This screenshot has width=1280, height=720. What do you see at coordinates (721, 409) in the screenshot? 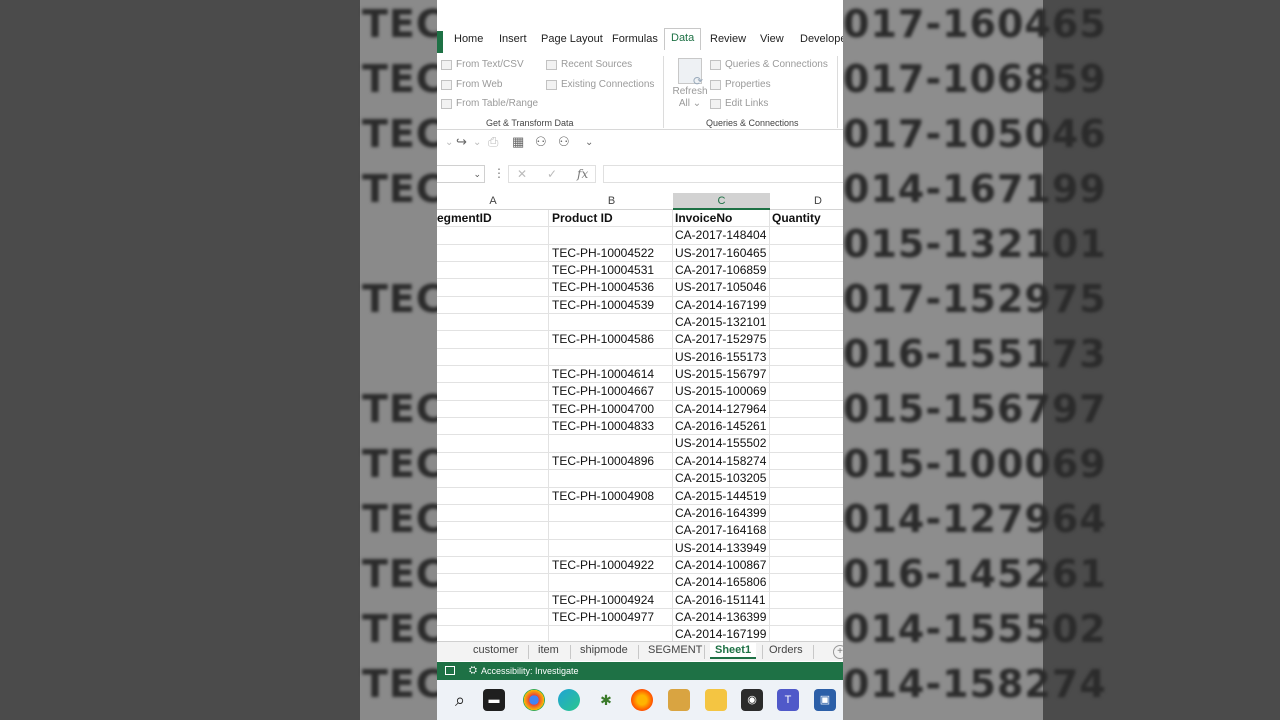
I see `cell: CA-2014-127964` at bounding box center [721, 409].